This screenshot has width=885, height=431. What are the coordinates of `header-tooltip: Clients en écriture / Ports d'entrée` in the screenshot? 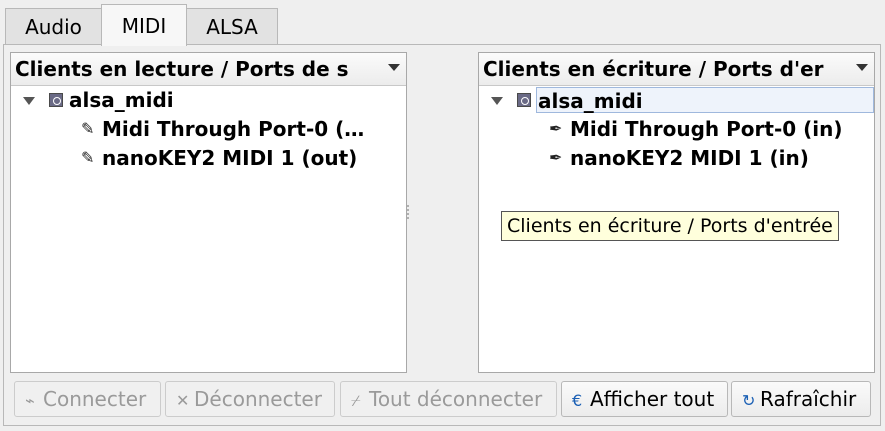 It's located at (670, 226).